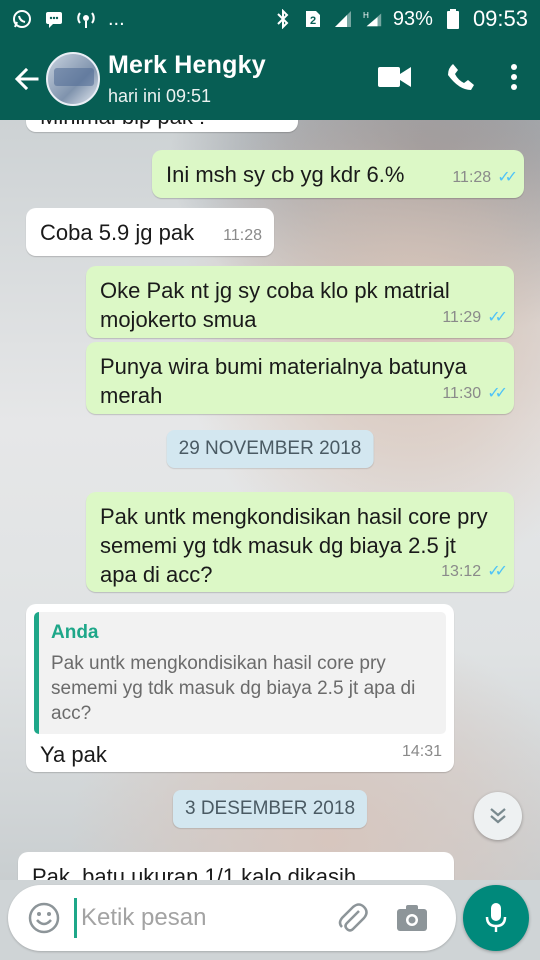 The width and height of the screenshot is (540, 960). Describe the element at coordinates (199, 918) in the screenshot. I see `message-input` at that location.